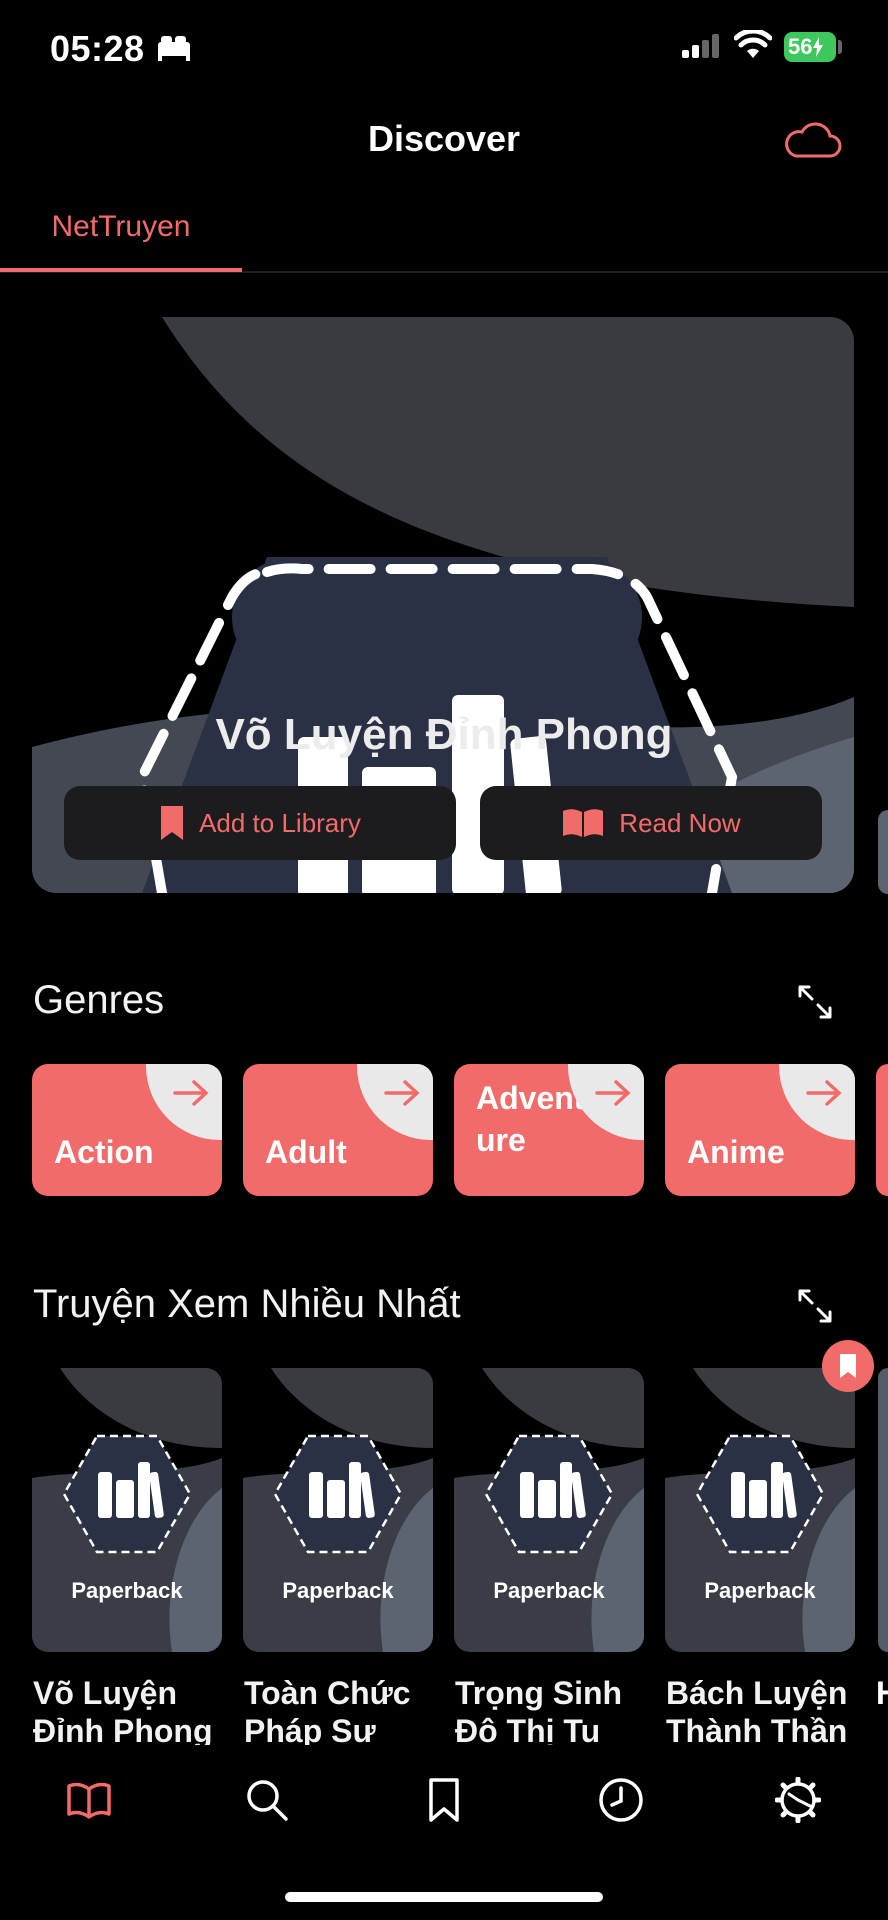 Image resolution: width=888 pixels, height=1920 pixels. What do you see at coordinates (882, 1710) in the screenshot?
I see `book-title-peek: H` at bounding box center [882, 1710].